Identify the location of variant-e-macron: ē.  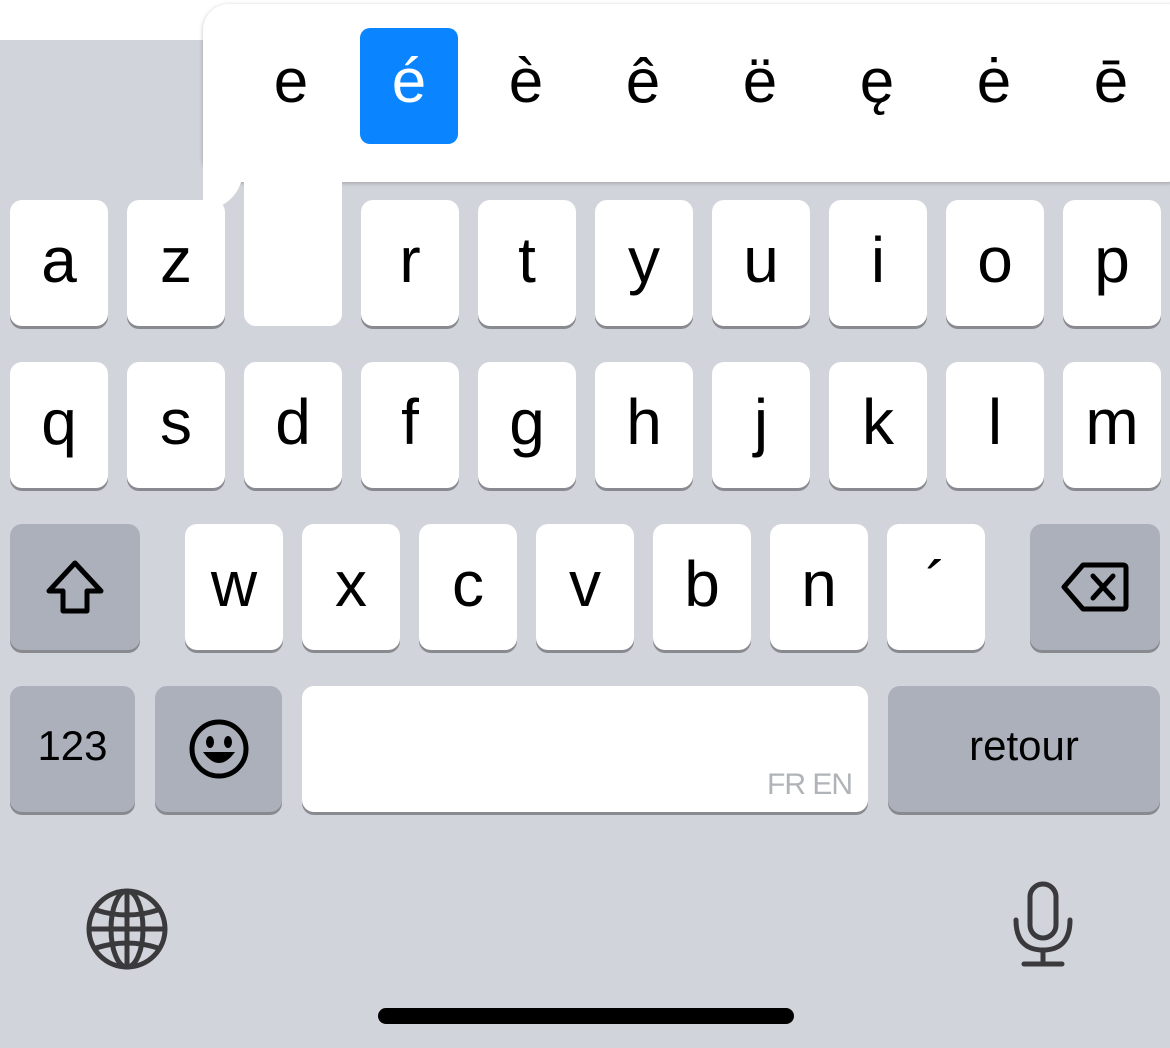
(1111, 86).